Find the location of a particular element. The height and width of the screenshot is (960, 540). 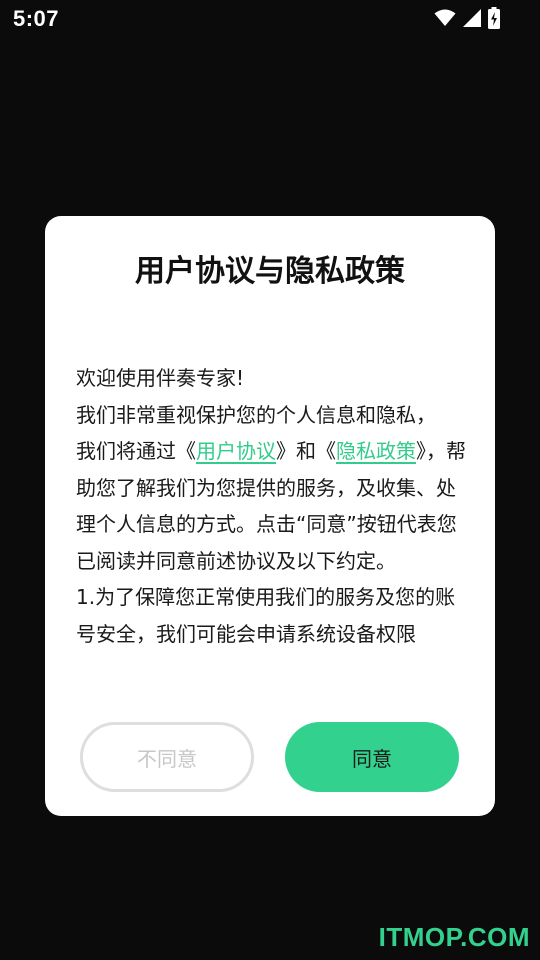

user-agreement-link: 用户协议 is located at coordinates (236, 451).